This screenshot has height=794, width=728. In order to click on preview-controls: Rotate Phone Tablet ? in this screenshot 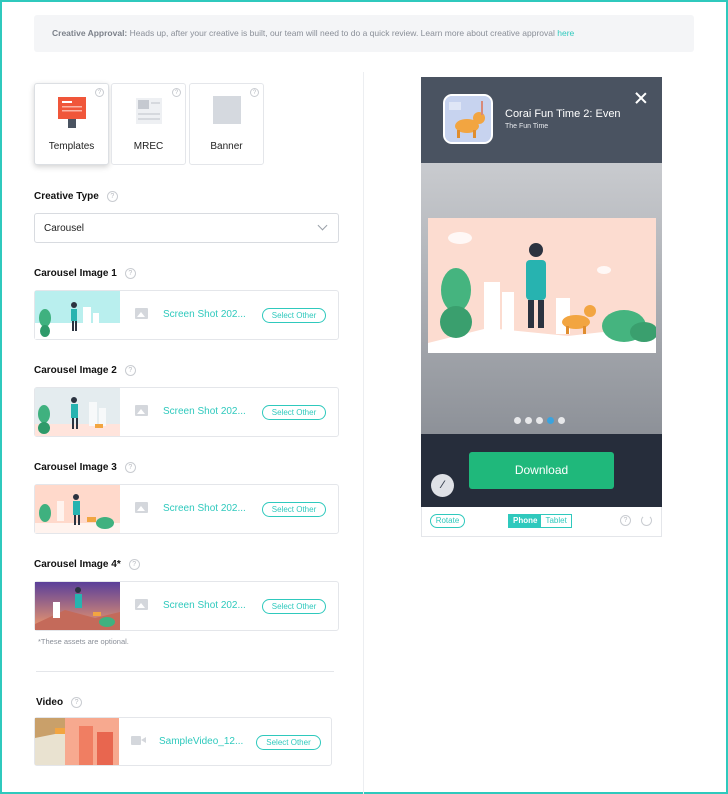, I will do `click(541, 522)`.